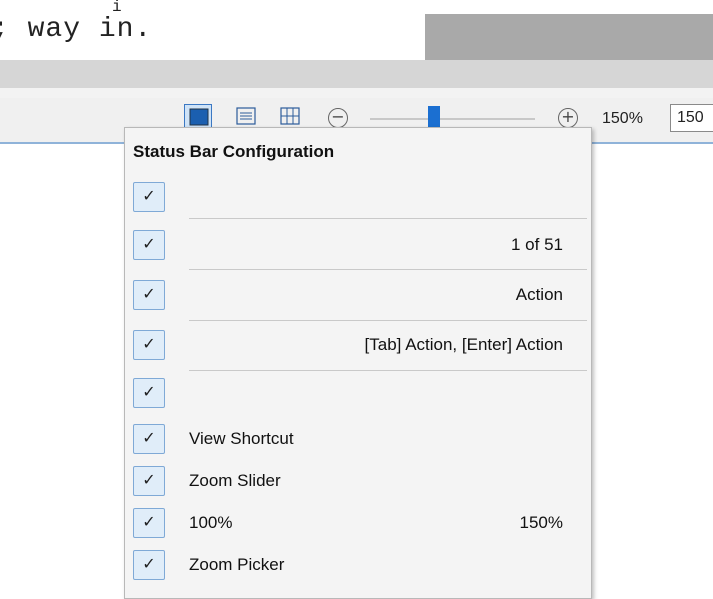 The height and width of the screenshot is (599, 713). I want to click on menu-item-label: View Shortcut, so click(241, 438).